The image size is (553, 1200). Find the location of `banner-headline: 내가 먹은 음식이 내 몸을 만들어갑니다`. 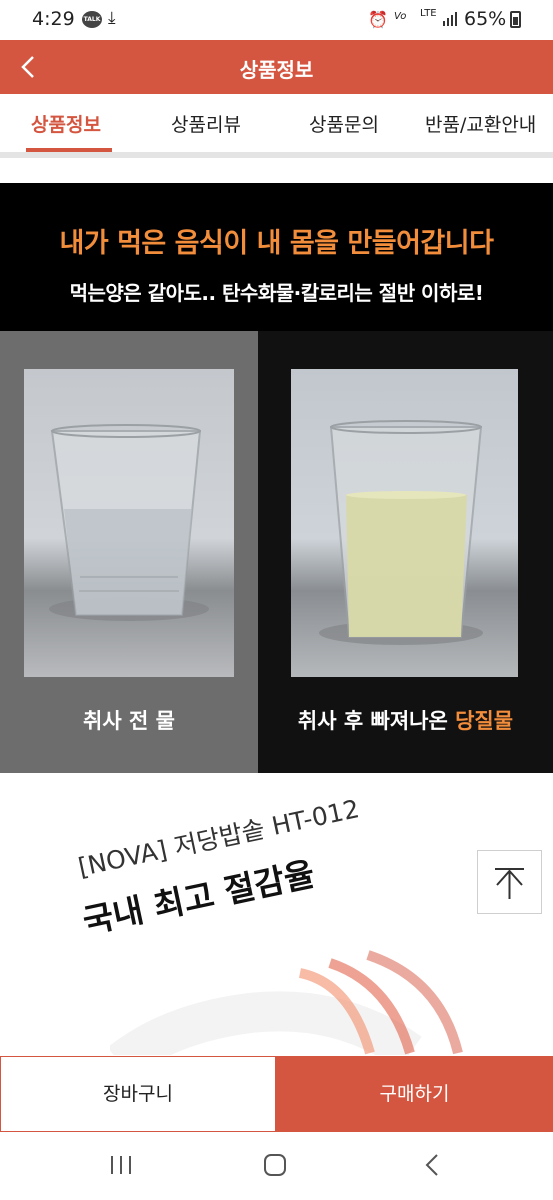

banner-headline: 내가 먹은 음식이 내 몸을 만들어갑니다 is located at coordinates (276, 243).